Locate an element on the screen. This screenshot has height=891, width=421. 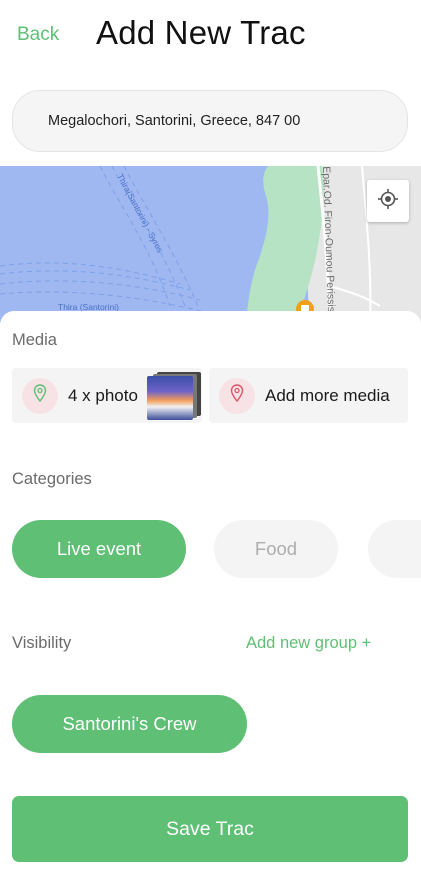
category-chip-label: Live event is located at coordinates (99, 548).